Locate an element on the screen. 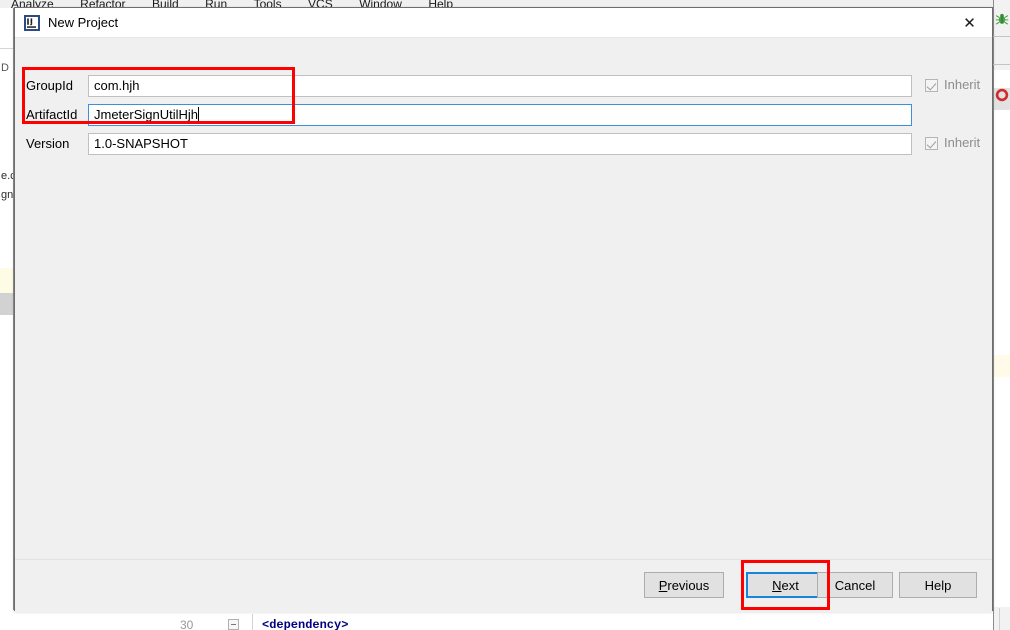  code-fold-icon is located at coordinates (233, 624).